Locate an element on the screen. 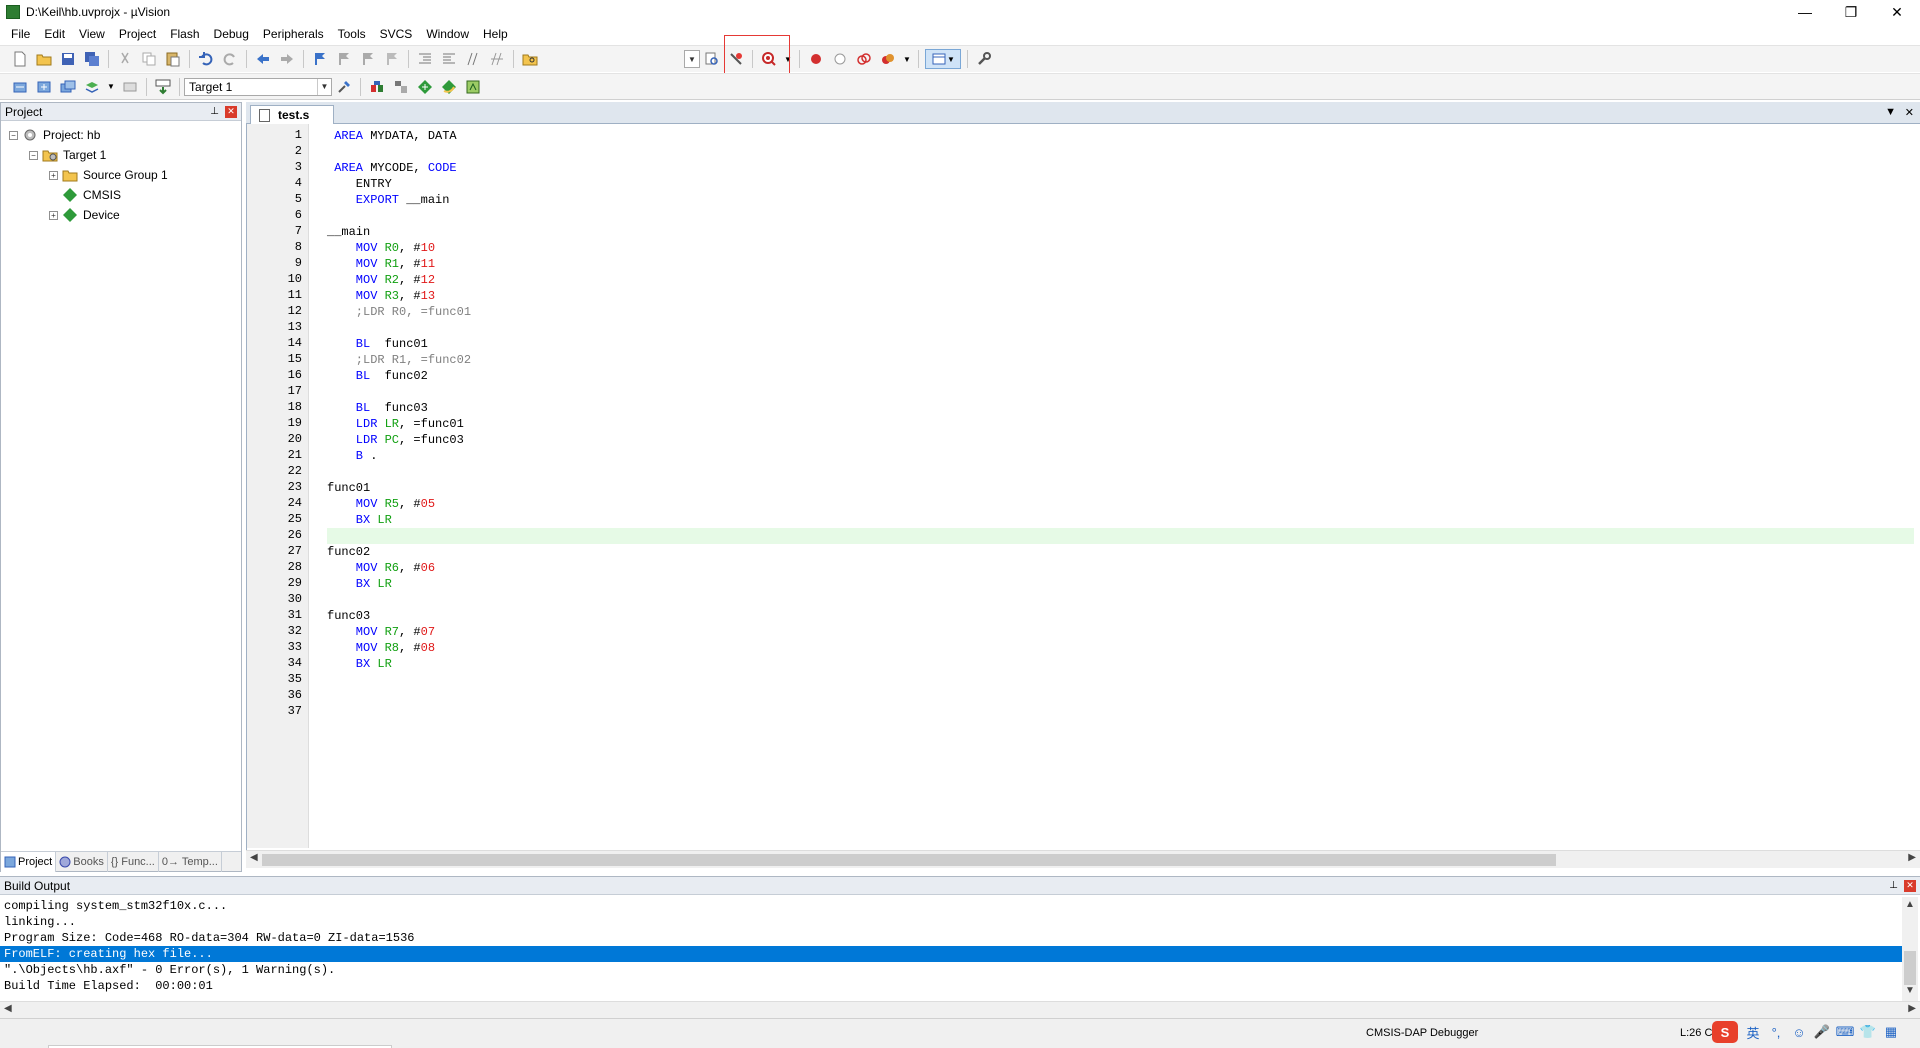 Image resolution: width=1920 pixels, height=1048 pixels. bookmark-prev-icon is located at coordinates (344, 59).